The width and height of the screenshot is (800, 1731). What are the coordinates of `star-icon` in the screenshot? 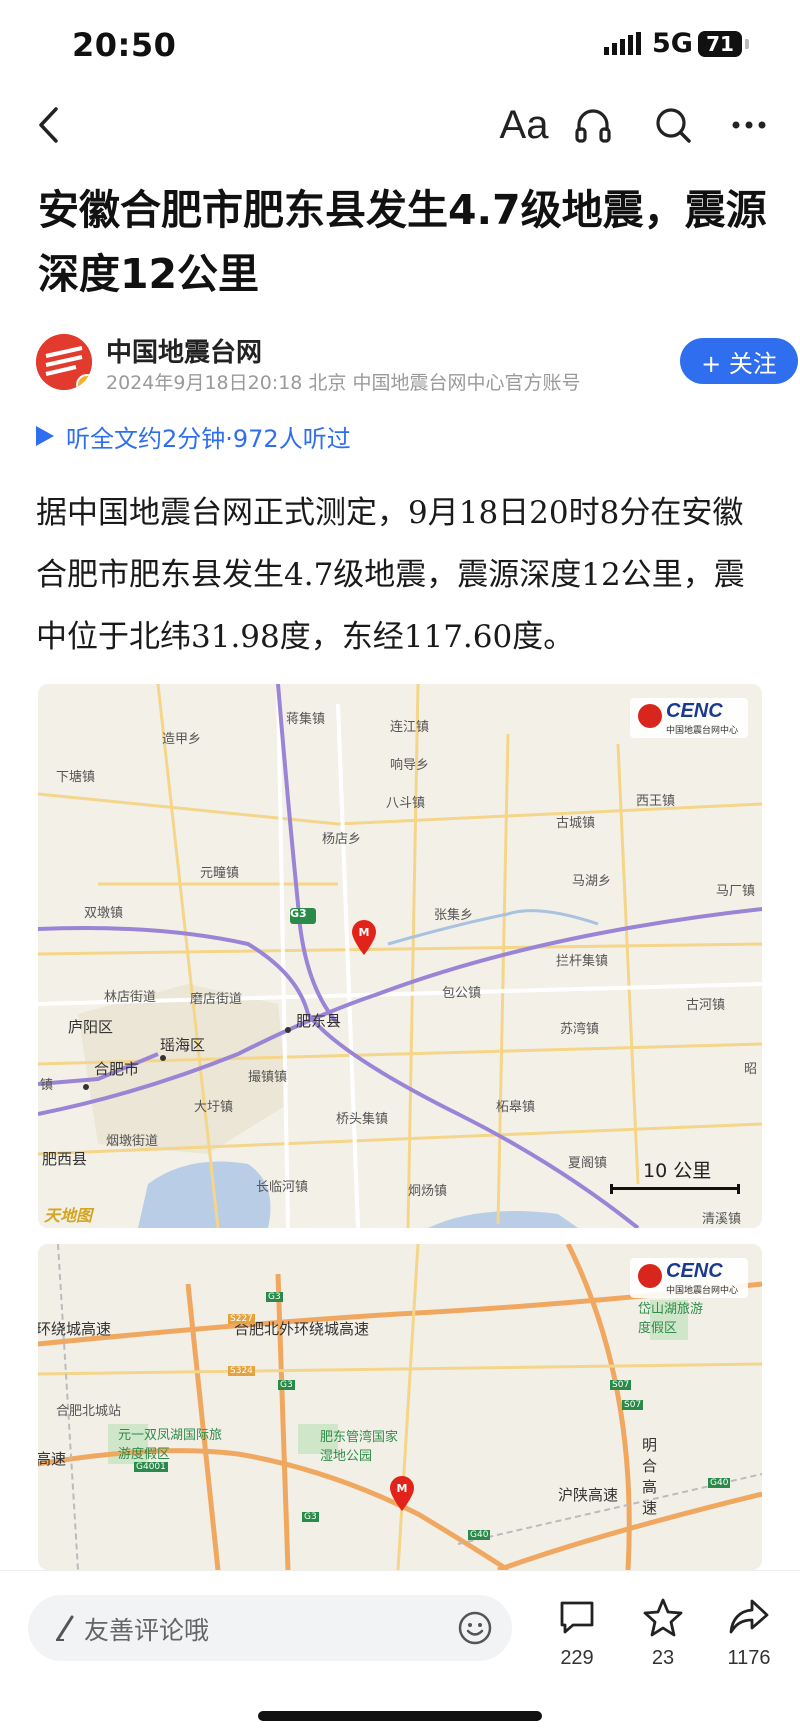 It's located at (663, 1617).